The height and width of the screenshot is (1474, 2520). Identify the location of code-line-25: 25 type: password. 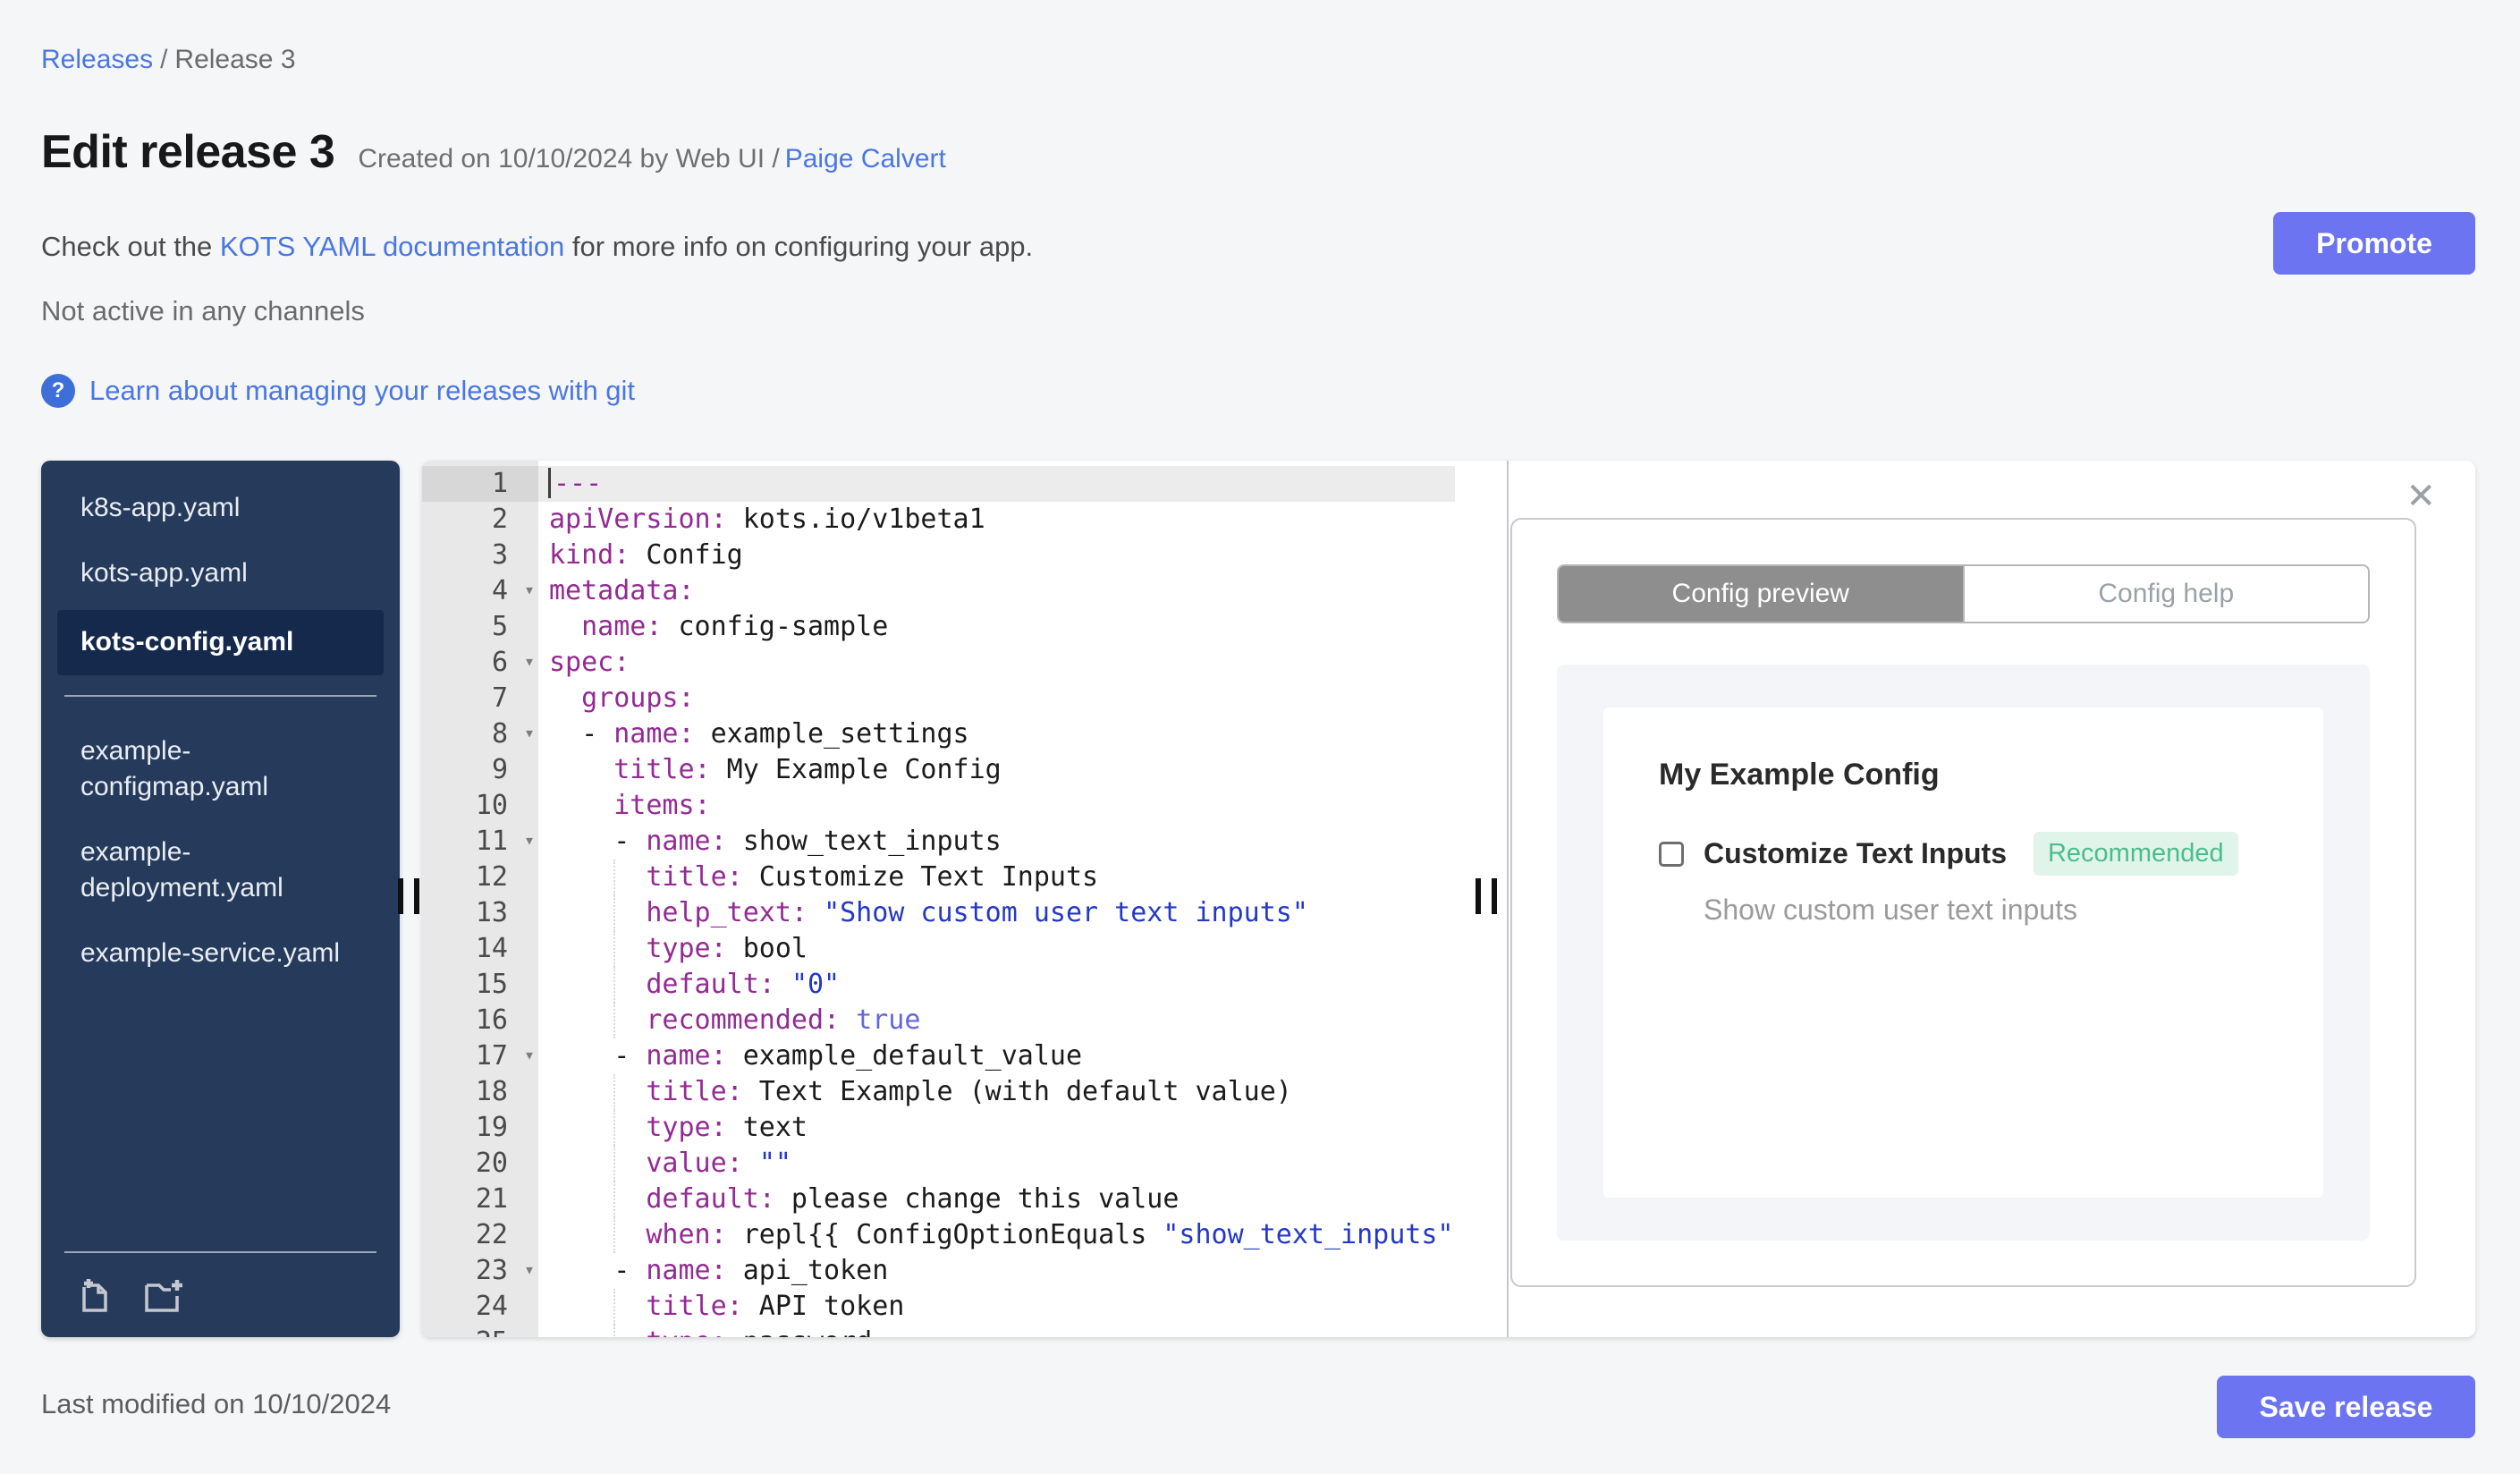
(965, 1331).